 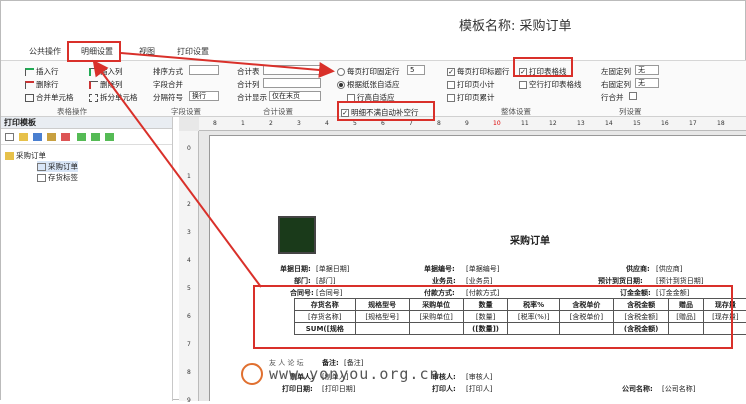 What do you see at coordinates (292, 83) in the screenshot?
I see `total-col-select` at bounding box center [292, 83].